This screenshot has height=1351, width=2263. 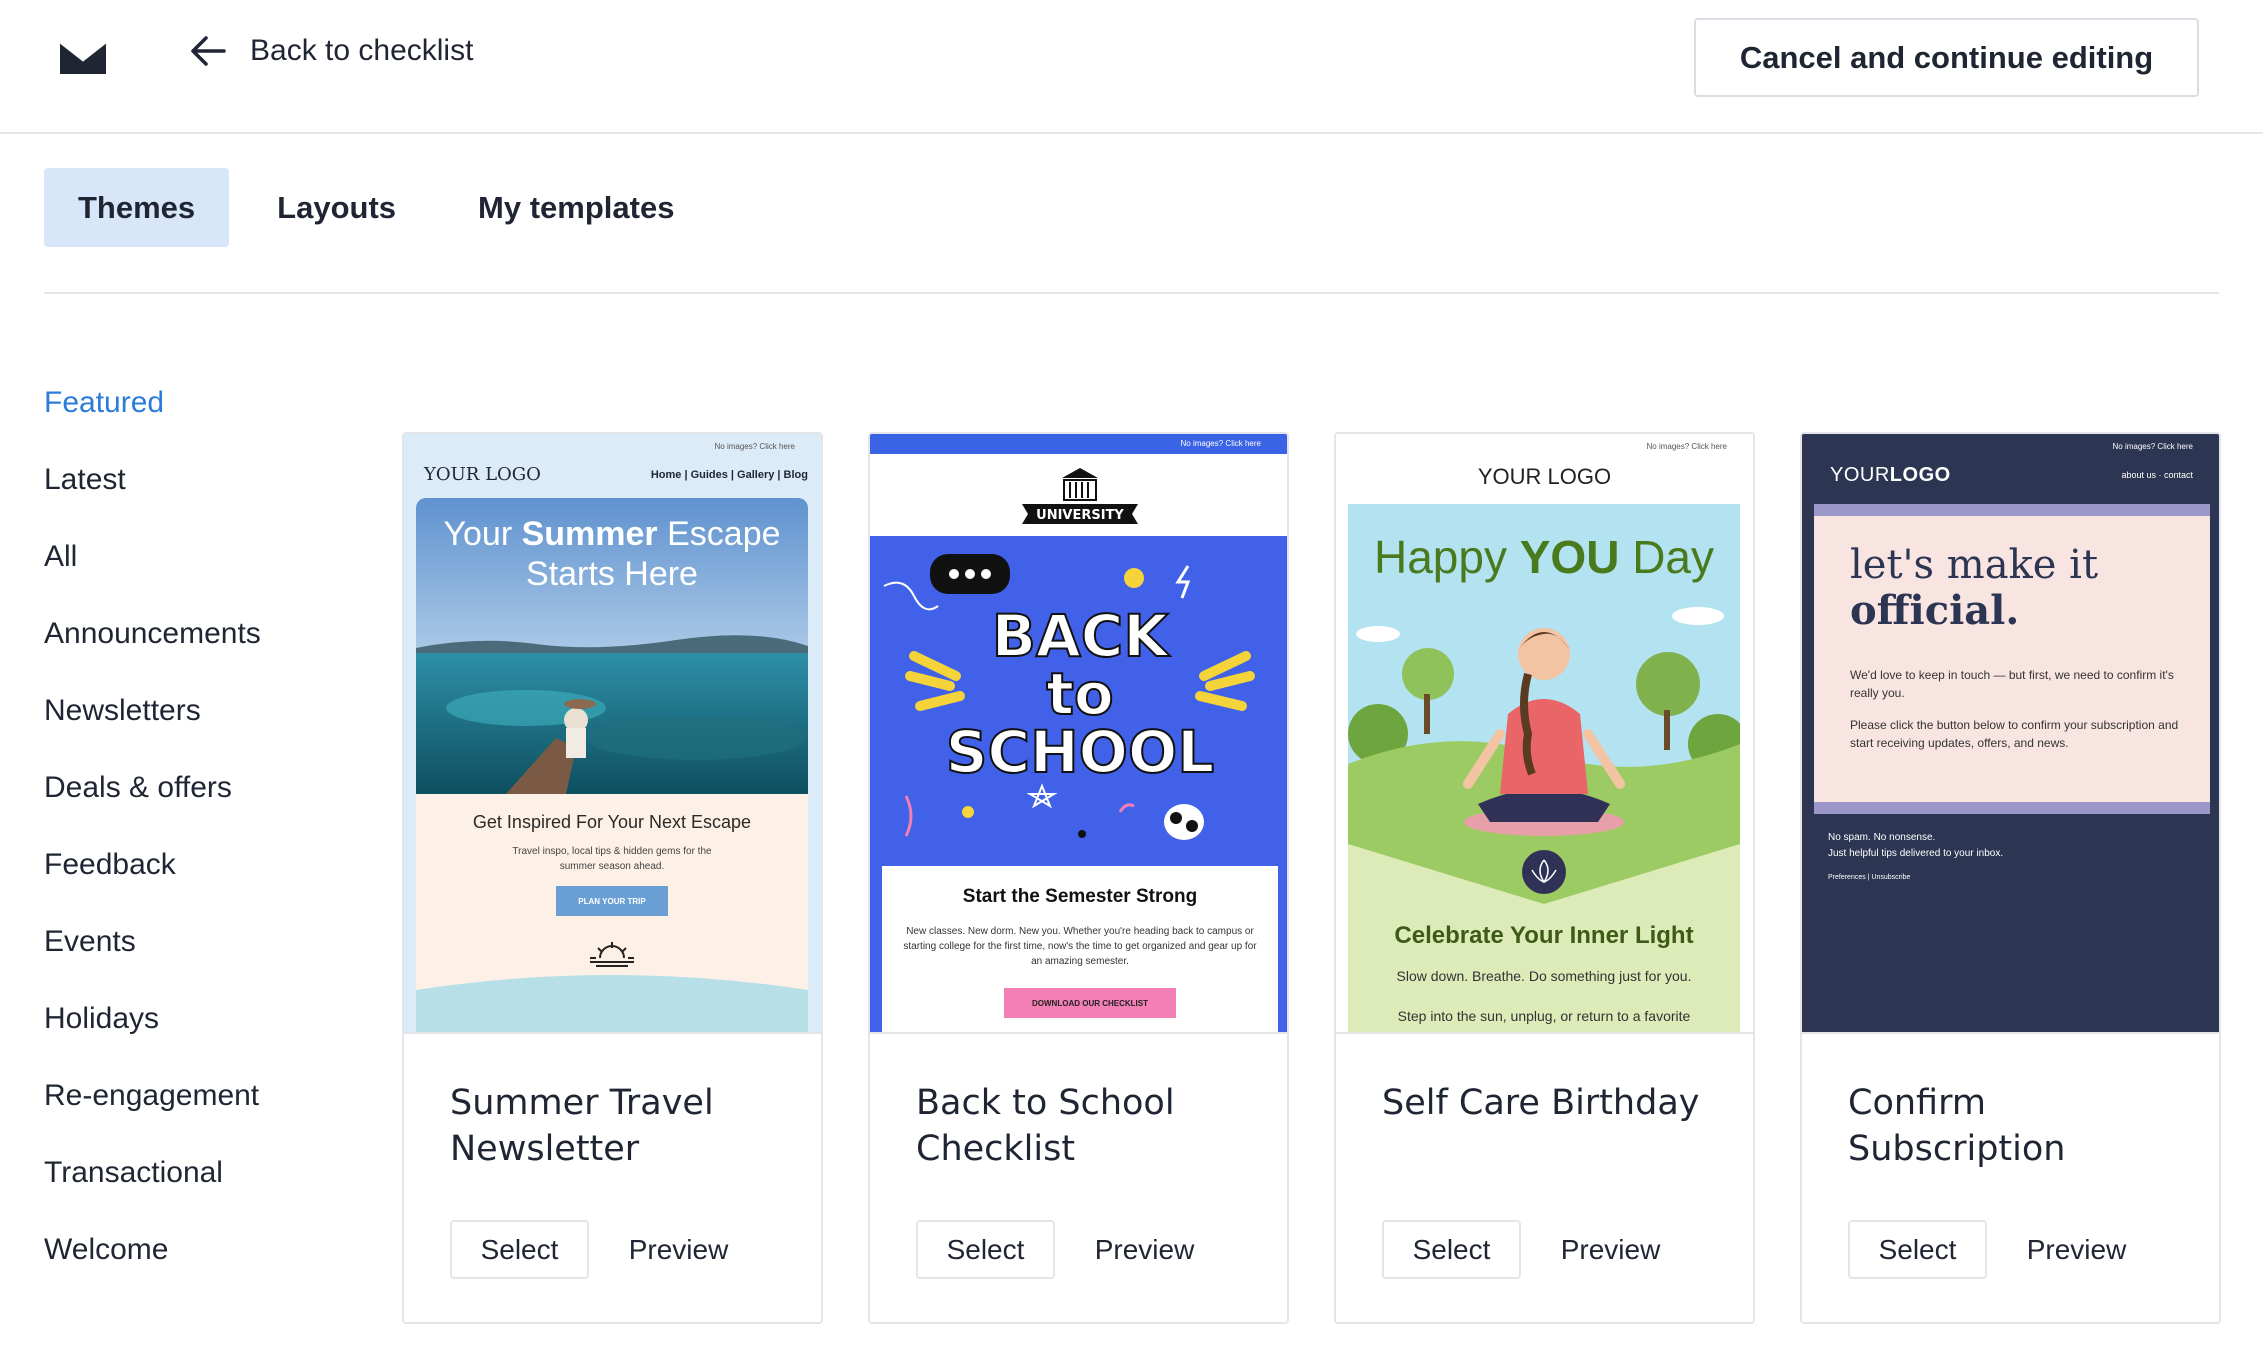 I want to click on sidebar-item-featured: Featured, so click(x=152, y=424).